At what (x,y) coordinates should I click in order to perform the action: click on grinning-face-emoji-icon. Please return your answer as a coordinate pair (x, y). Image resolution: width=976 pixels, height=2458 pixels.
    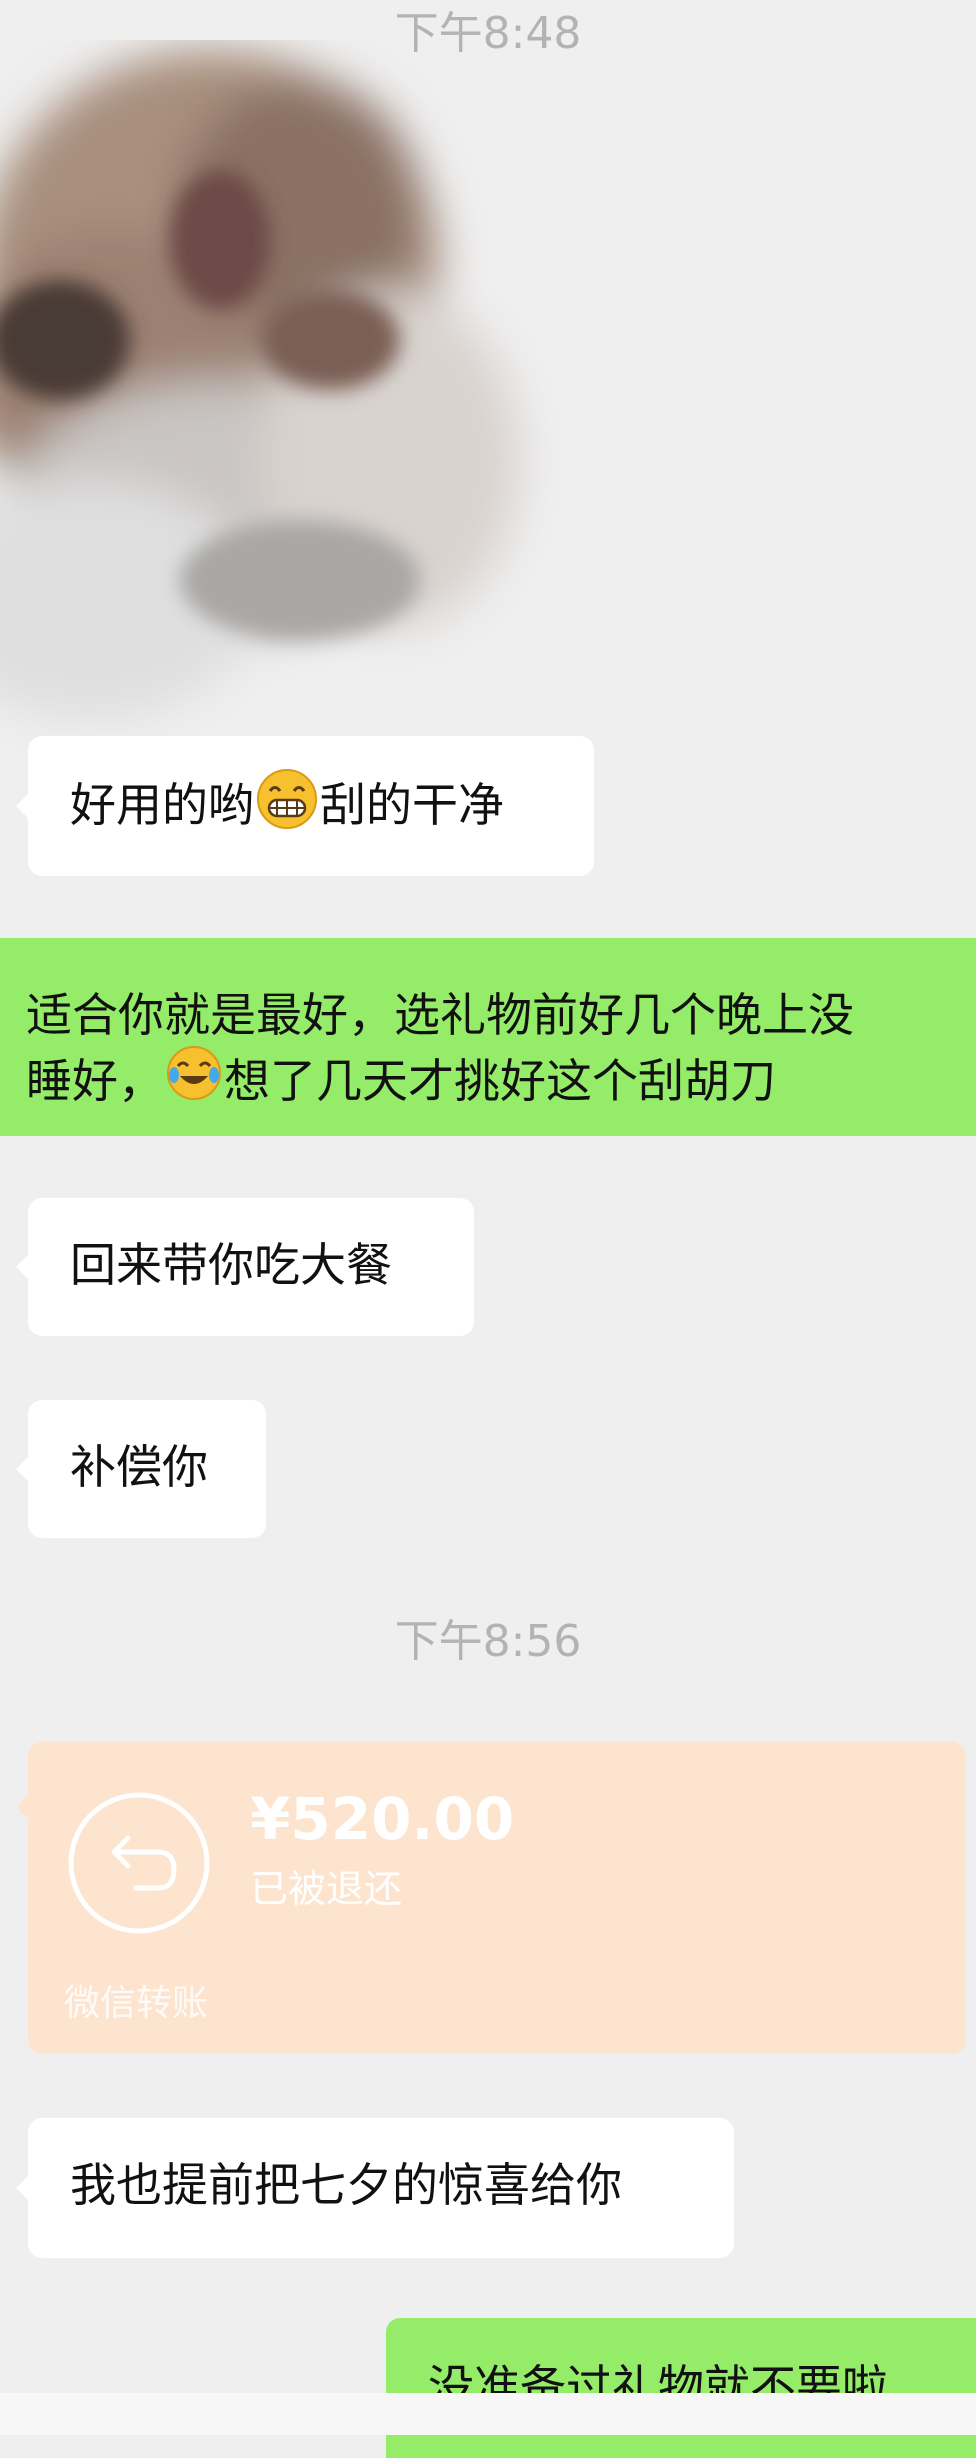
    Looking at the image, I should click on (287, 805).